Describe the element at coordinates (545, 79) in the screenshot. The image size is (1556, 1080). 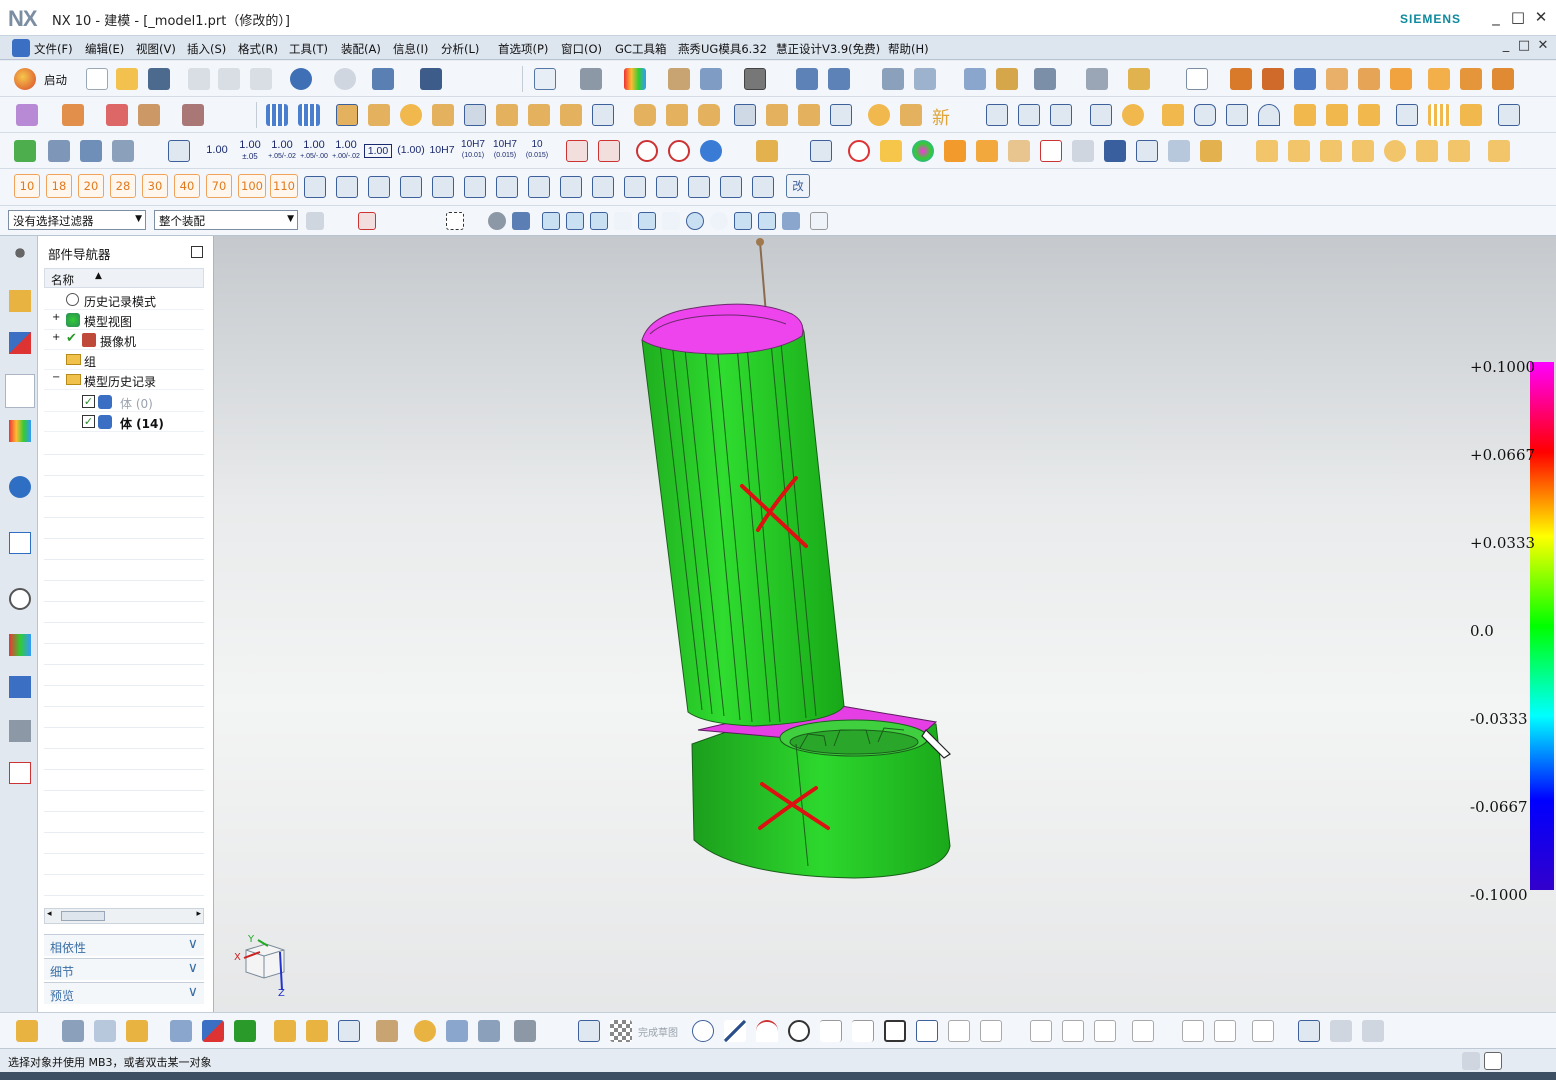
I see `fit-view-icon` at that location.